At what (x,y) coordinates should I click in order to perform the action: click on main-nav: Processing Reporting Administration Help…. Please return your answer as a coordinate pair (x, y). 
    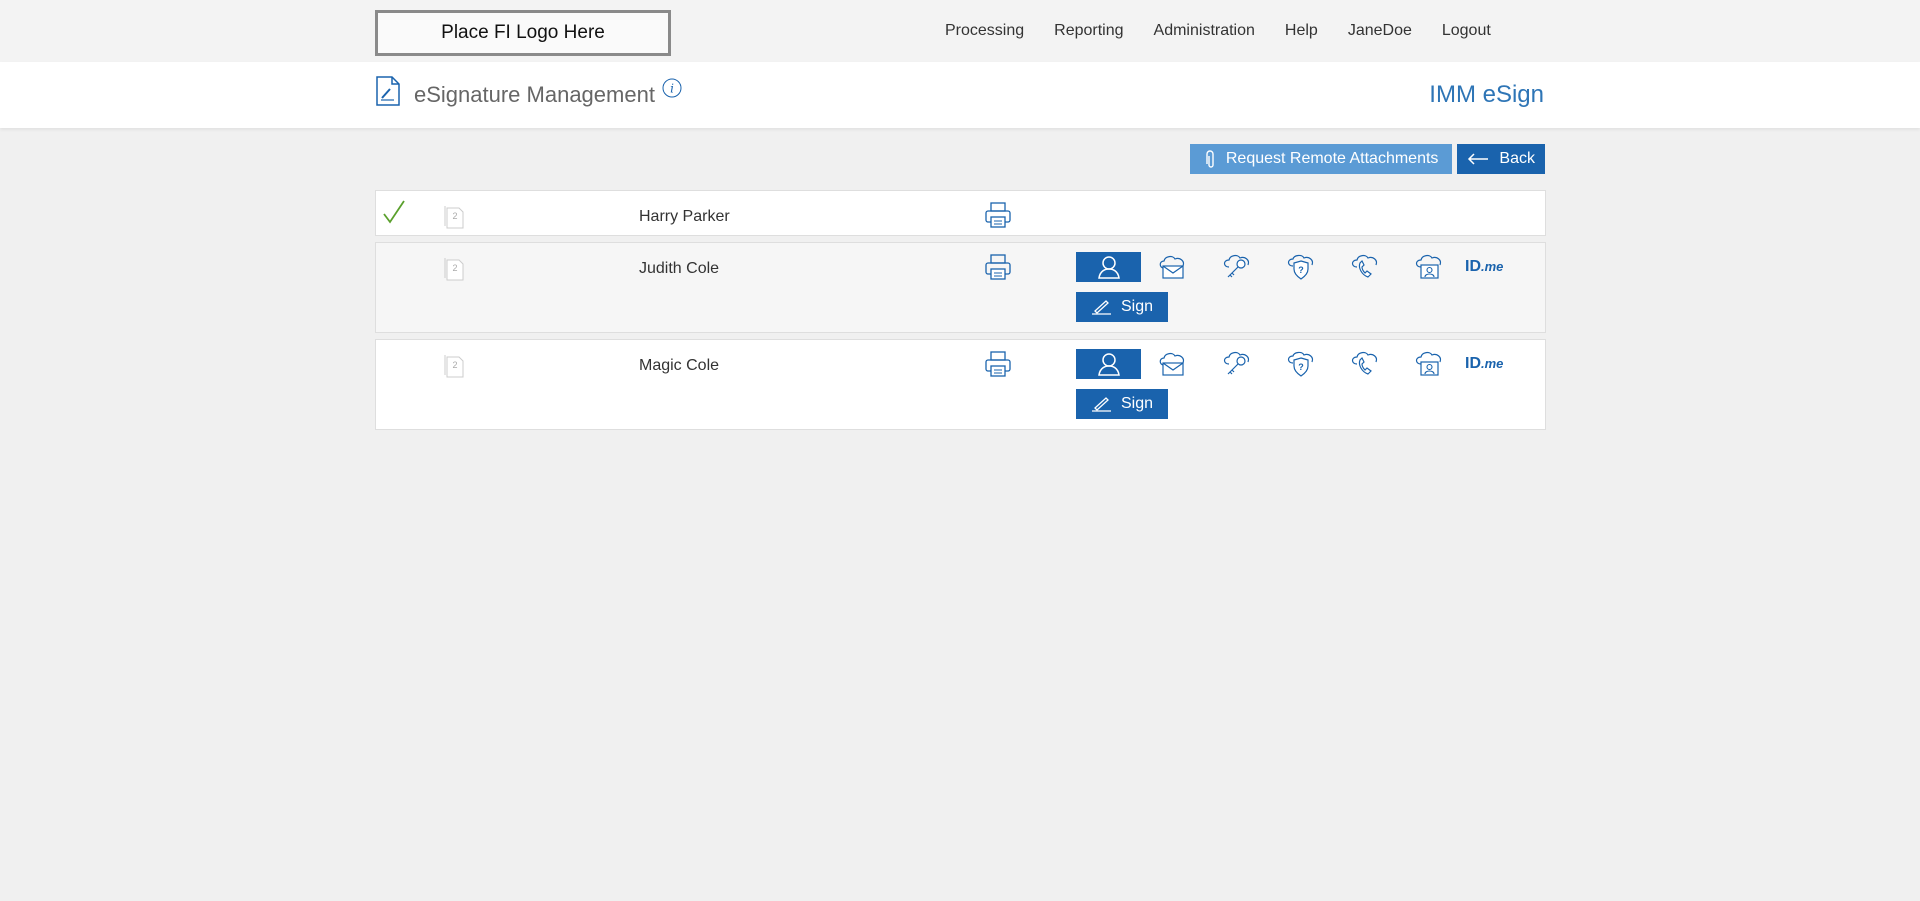
    Looking at the image, I should click on (1233, 31).